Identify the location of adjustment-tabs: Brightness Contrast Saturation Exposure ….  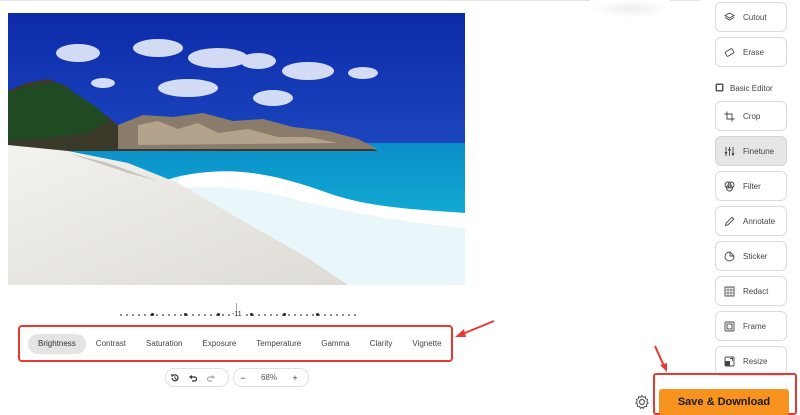
(240, 344).